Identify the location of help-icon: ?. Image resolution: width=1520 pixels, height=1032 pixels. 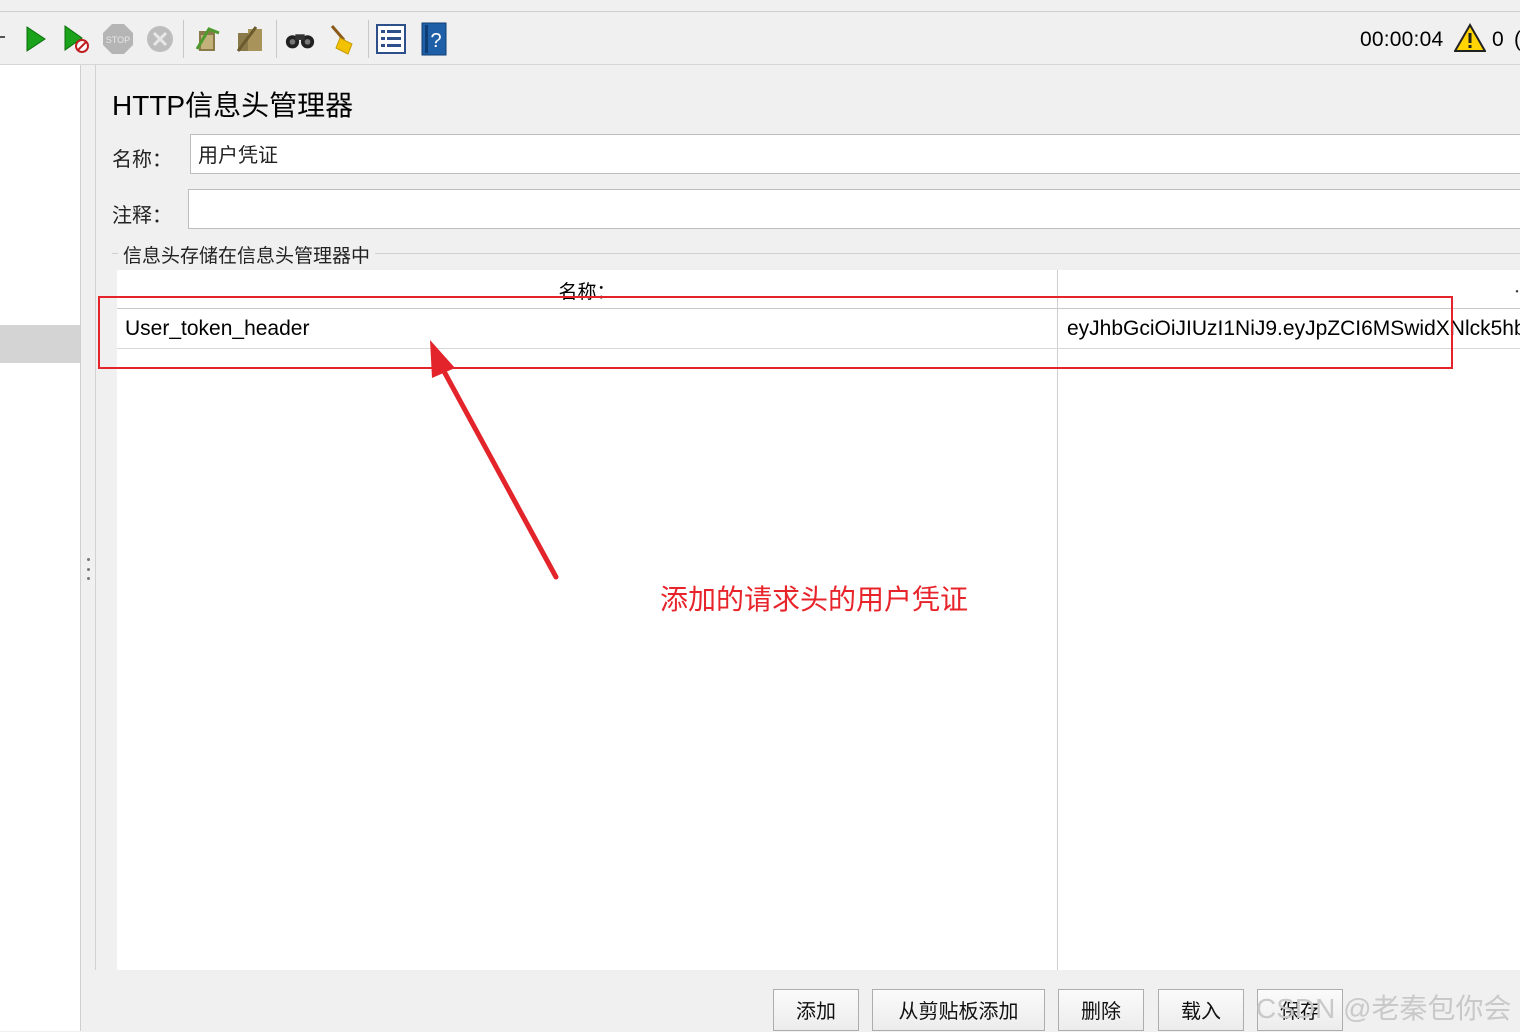
(434, 39).